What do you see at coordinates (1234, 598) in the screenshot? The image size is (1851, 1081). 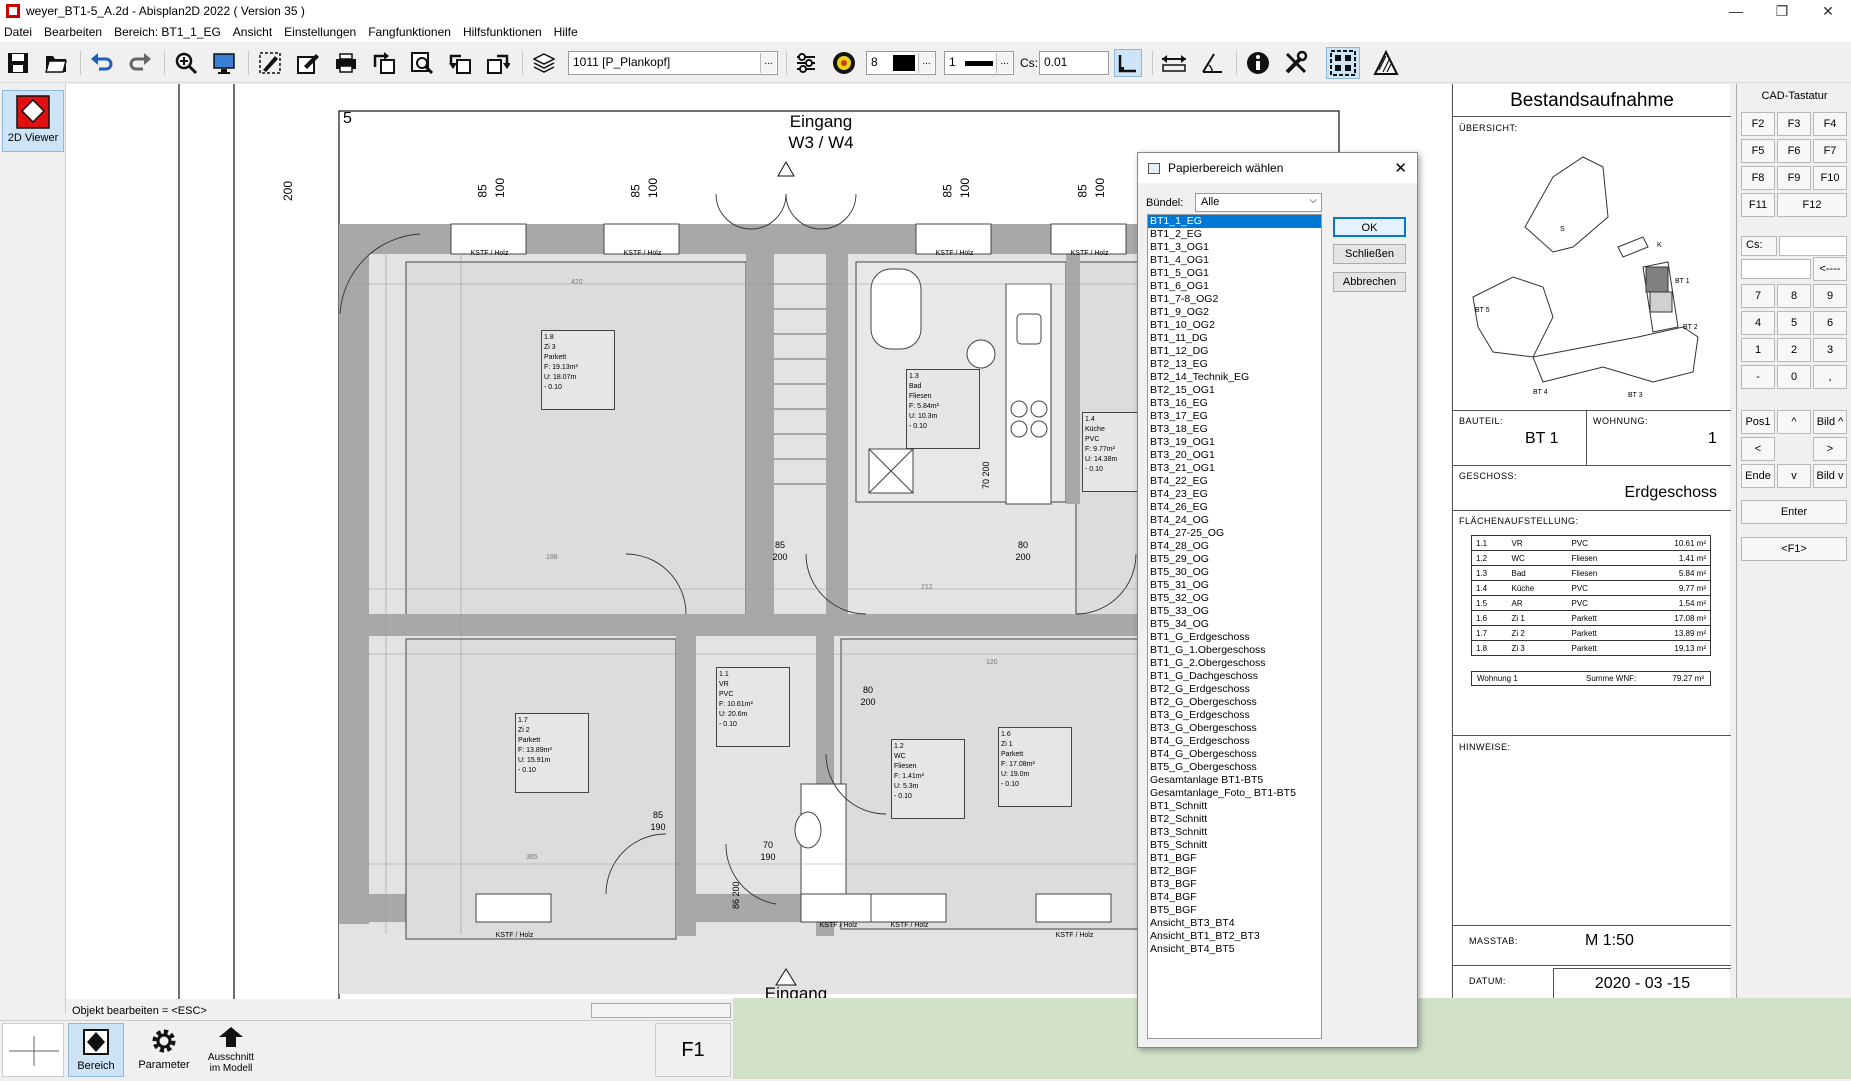 I see `list-item: BT5_32_OG` at bounding box center [1234, 598].